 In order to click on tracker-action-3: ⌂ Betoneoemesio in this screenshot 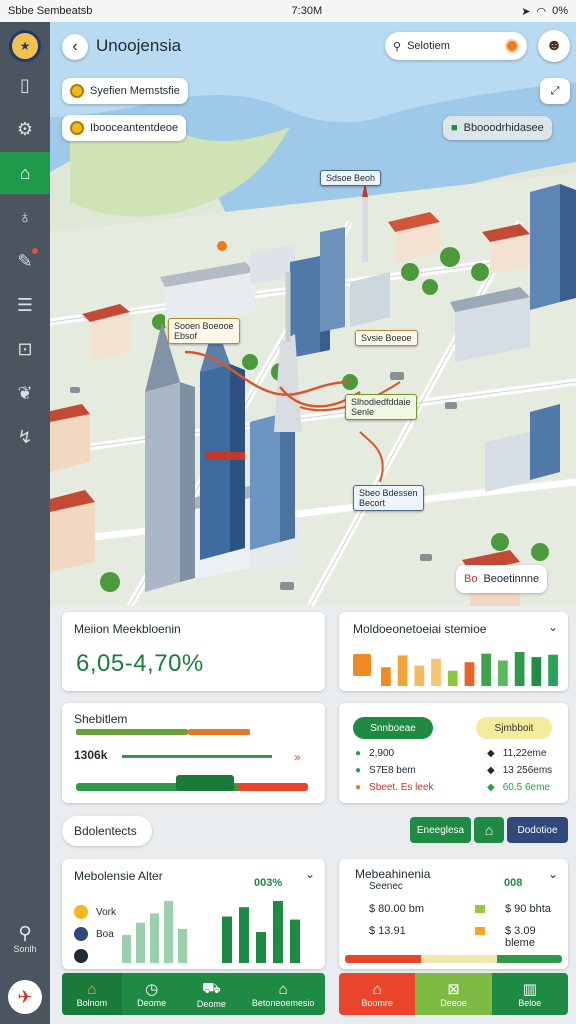, I will do `click(283, 994)`.